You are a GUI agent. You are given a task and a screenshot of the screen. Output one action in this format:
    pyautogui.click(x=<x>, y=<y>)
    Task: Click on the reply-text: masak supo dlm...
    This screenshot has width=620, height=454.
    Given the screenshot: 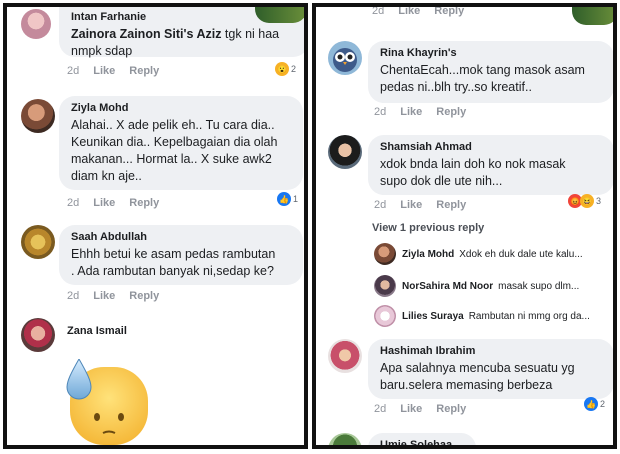 What is the action you would take?
    pyautogui.click(x=539, y=286)
    